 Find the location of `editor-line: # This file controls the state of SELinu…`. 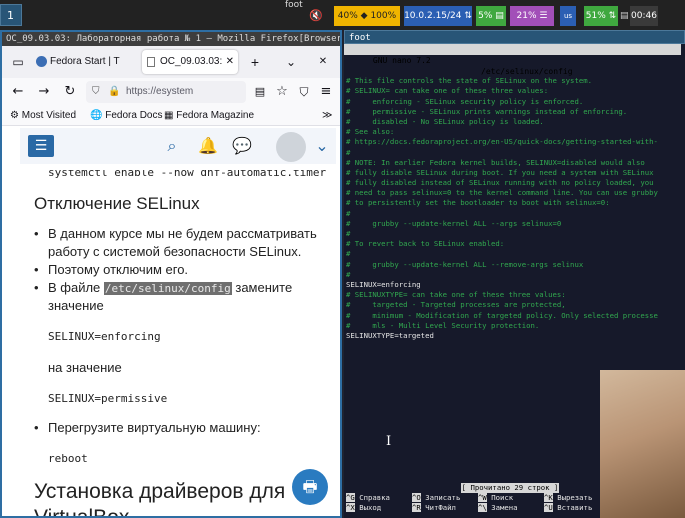

editor-line: # This file controls the state of SELinu… is located at coordinates (514, 81).